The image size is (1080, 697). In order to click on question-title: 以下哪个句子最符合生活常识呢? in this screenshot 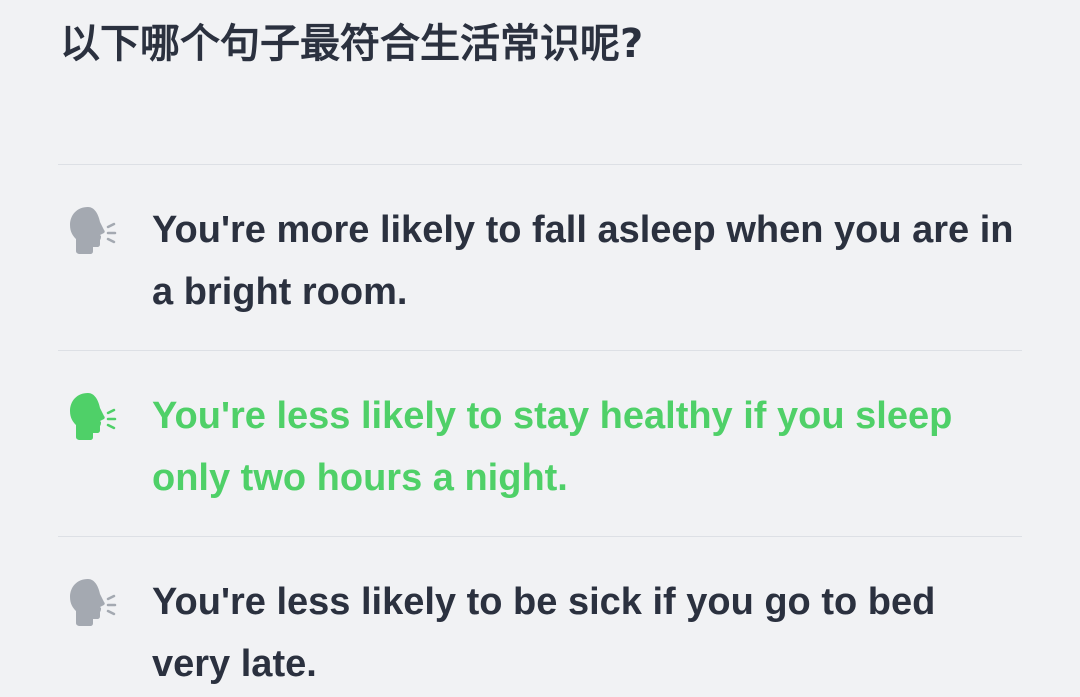, I will do `click(352, 44)`.